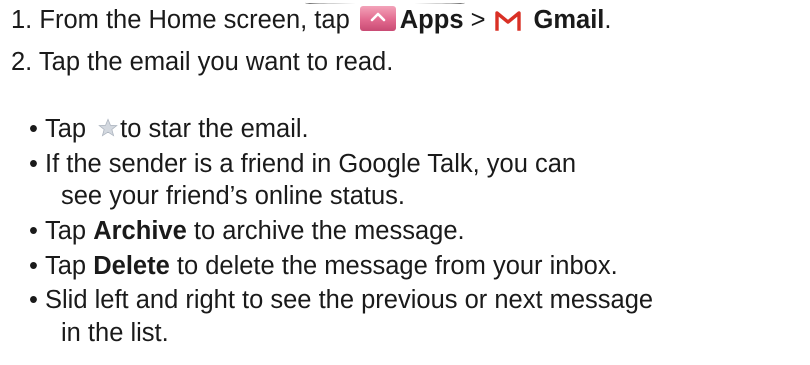 Image resolution: width=810 pixels, height=365 pixels. What do you see at coordinates (66, 231) in the screenshot?
I see `tip-archive-prefix: Tap` at bounding box center [66, 231].